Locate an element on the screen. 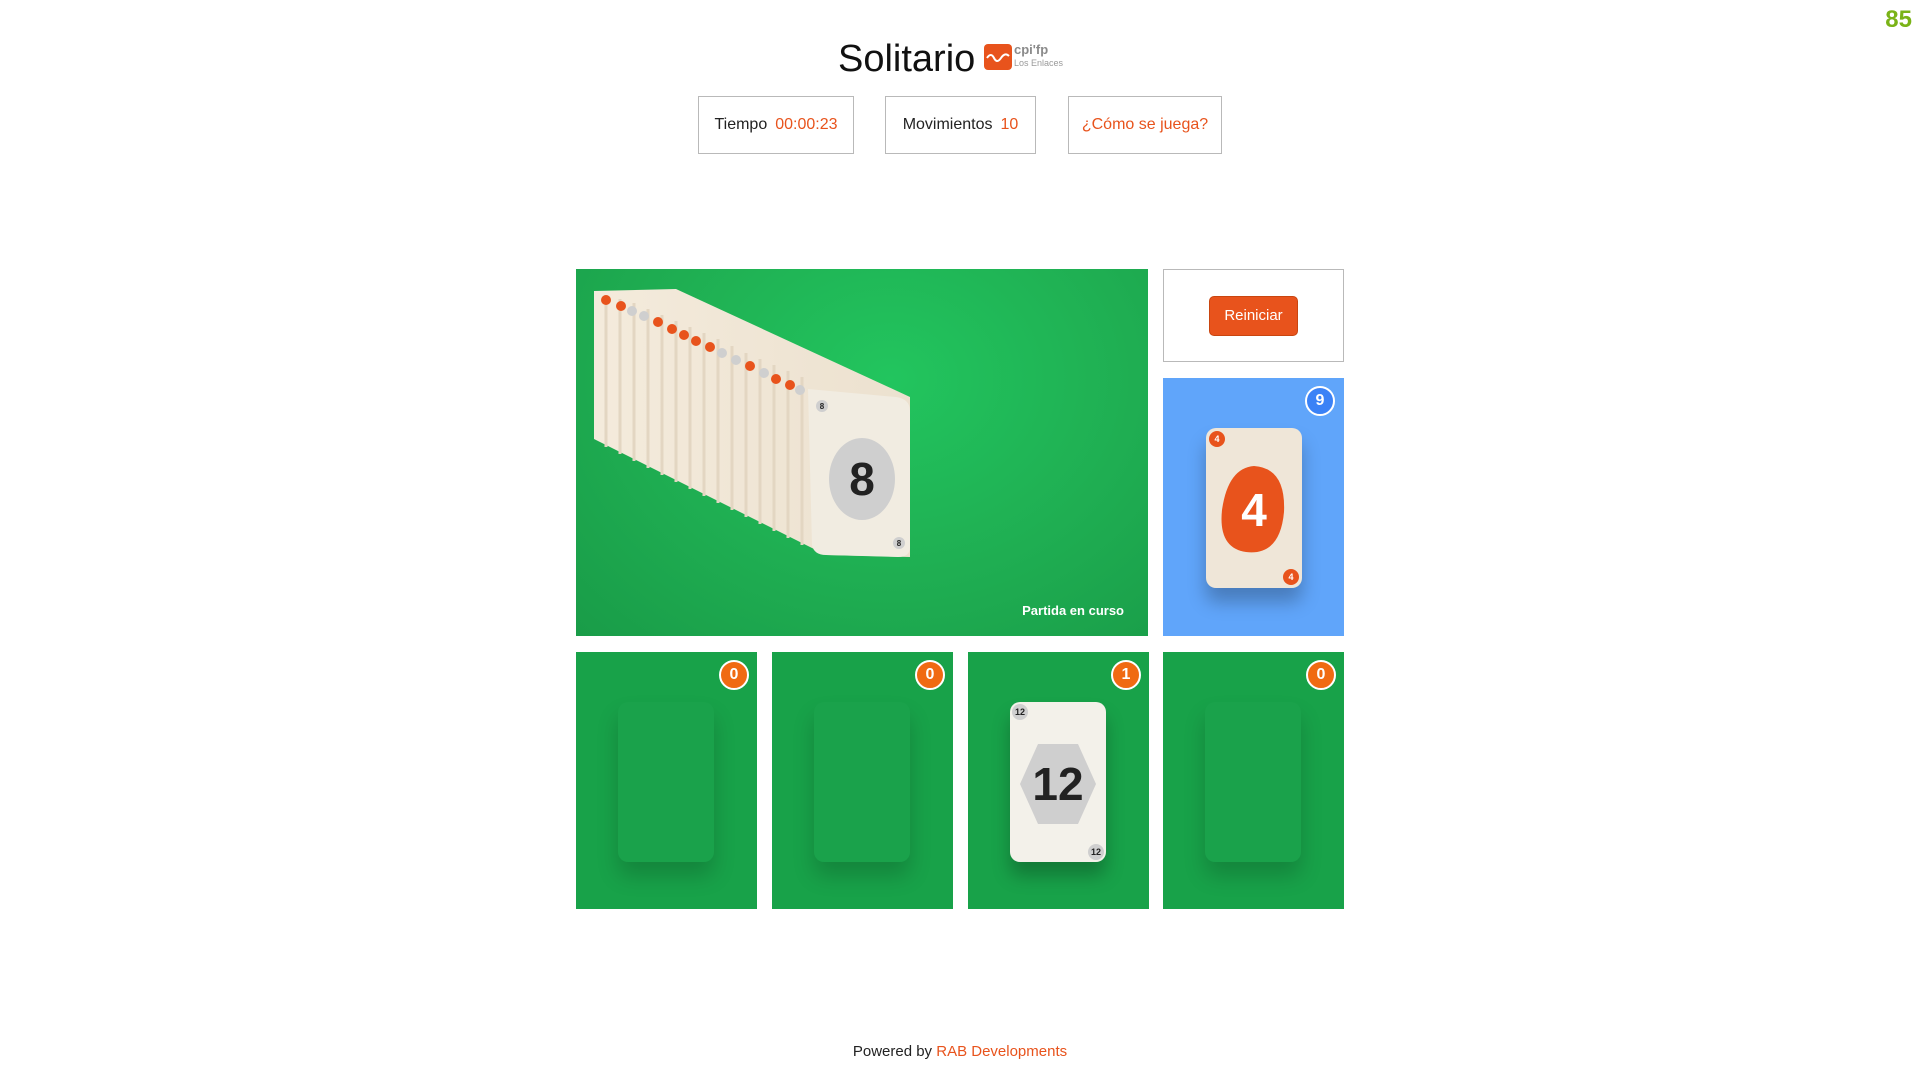 The width and height of the screenshot is (1920, 1080). header: Solitario cpi'fp Los Enlaces is located at coordinates (960, 63).